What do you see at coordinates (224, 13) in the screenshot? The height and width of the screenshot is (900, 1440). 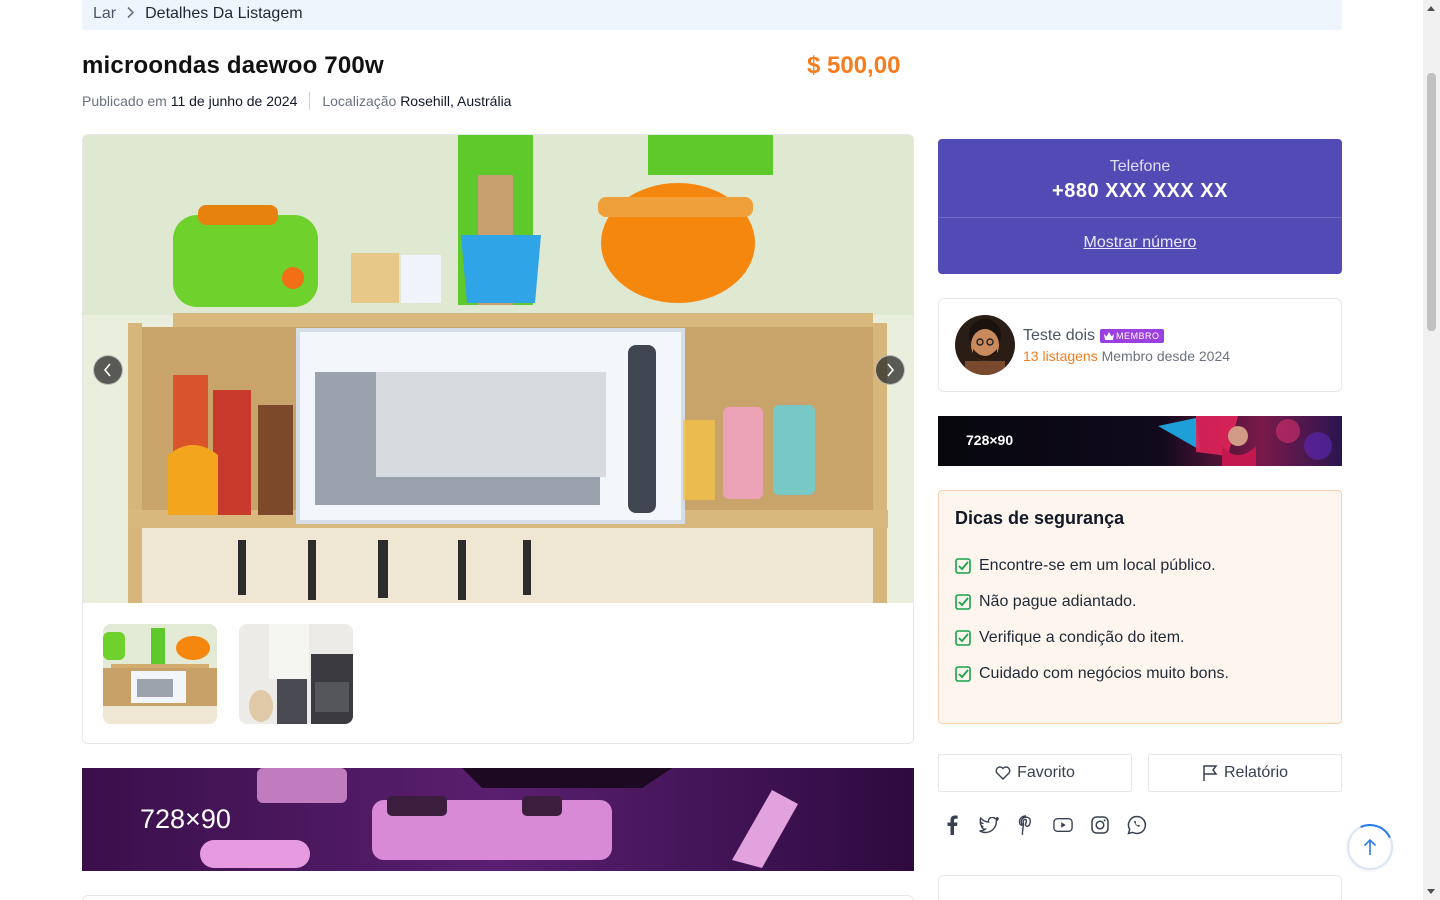 I see `breadcrumb-current: Detalhes Da Listagem` at bounding box center [224, 13].